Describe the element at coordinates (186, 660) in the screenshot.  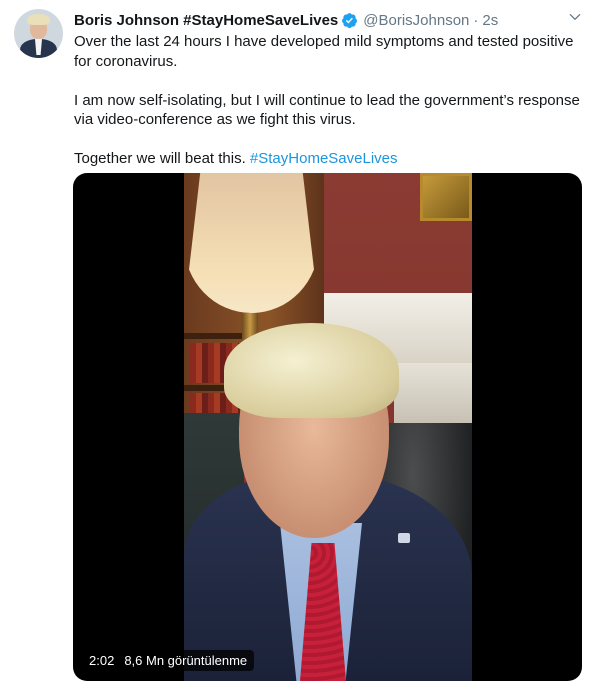
I see `video-view-count: 8,6 Mn görüntülenme` at that location.